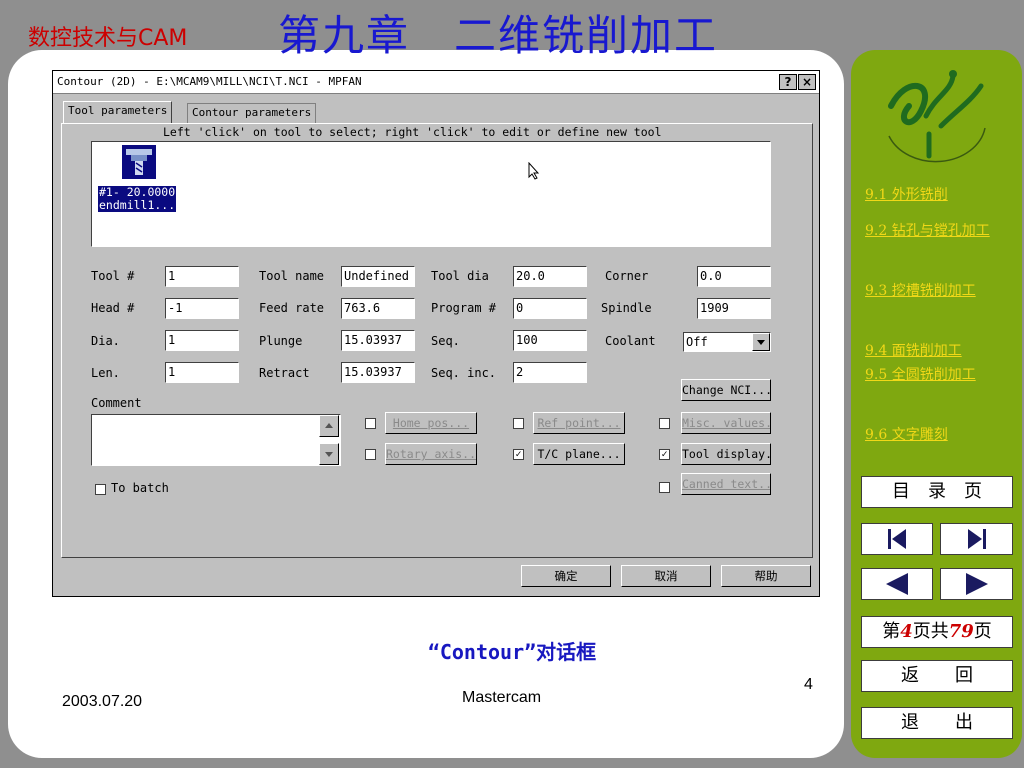 Image resolution: width=1024 pixels, height=768 pixels. What do you see at coordinates (935, 375) in the screenshot?
I see `toc-link-9-5: 9.5 全圆铣削加工` at bounding box center [935, 375].